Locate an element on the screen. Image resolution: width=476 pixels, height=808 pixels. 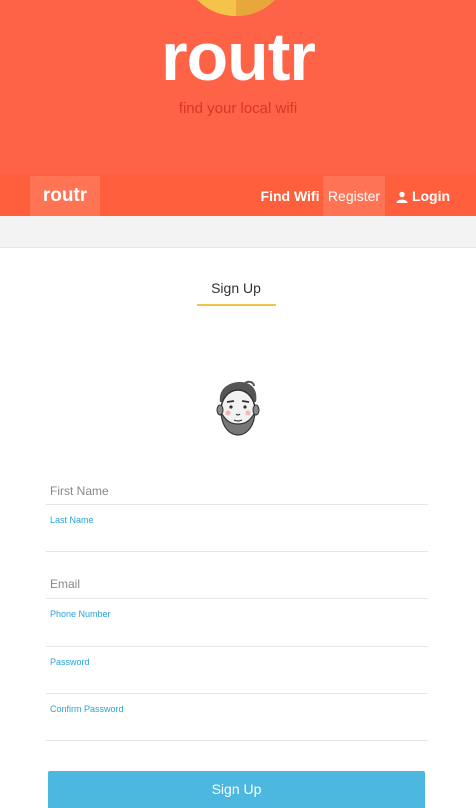
hero-tagline: find your local wifi is located at coordinates (238, 108).